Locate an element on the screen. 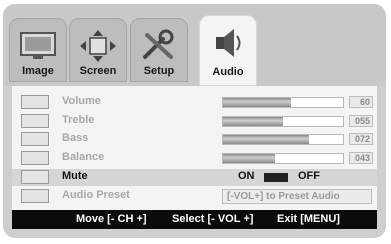 The height and width of the screenshot is (244, 391). mute-on-option: ON is located at coordinates (246, 176).